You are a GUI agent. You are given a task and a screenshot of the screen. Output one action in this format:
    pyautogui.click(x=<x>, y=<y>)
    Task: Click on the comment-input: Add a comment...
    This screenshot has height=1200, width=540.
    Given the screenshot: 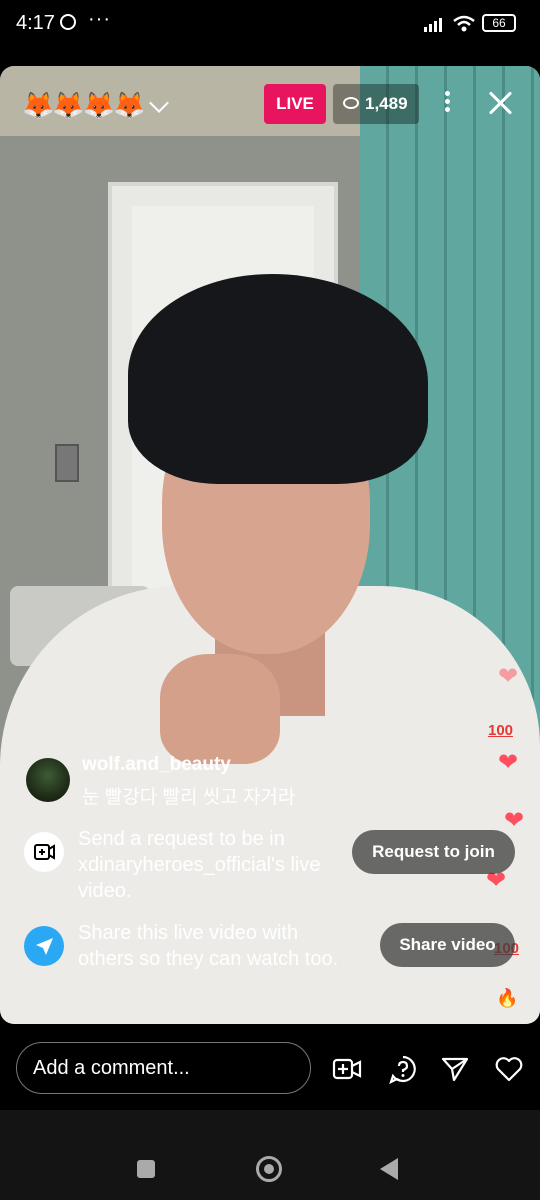 What is the action you would take?
    pyautogui.click(x=163, y=1068)
    